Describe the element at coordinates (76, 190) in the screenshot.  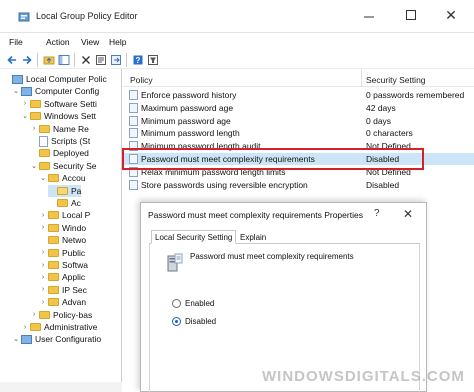
I see `tree-item-label: Pa` at that location.